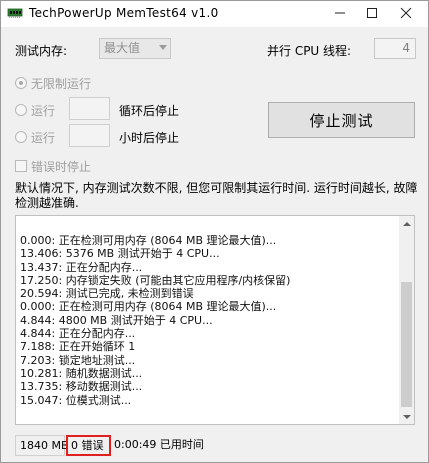  What do you see at coordinates (214, 446) in the screenshot?
I see `status-bar: 1840 MB 0 错误 0:00:49 已用时间` at bounding box center [214, 446].